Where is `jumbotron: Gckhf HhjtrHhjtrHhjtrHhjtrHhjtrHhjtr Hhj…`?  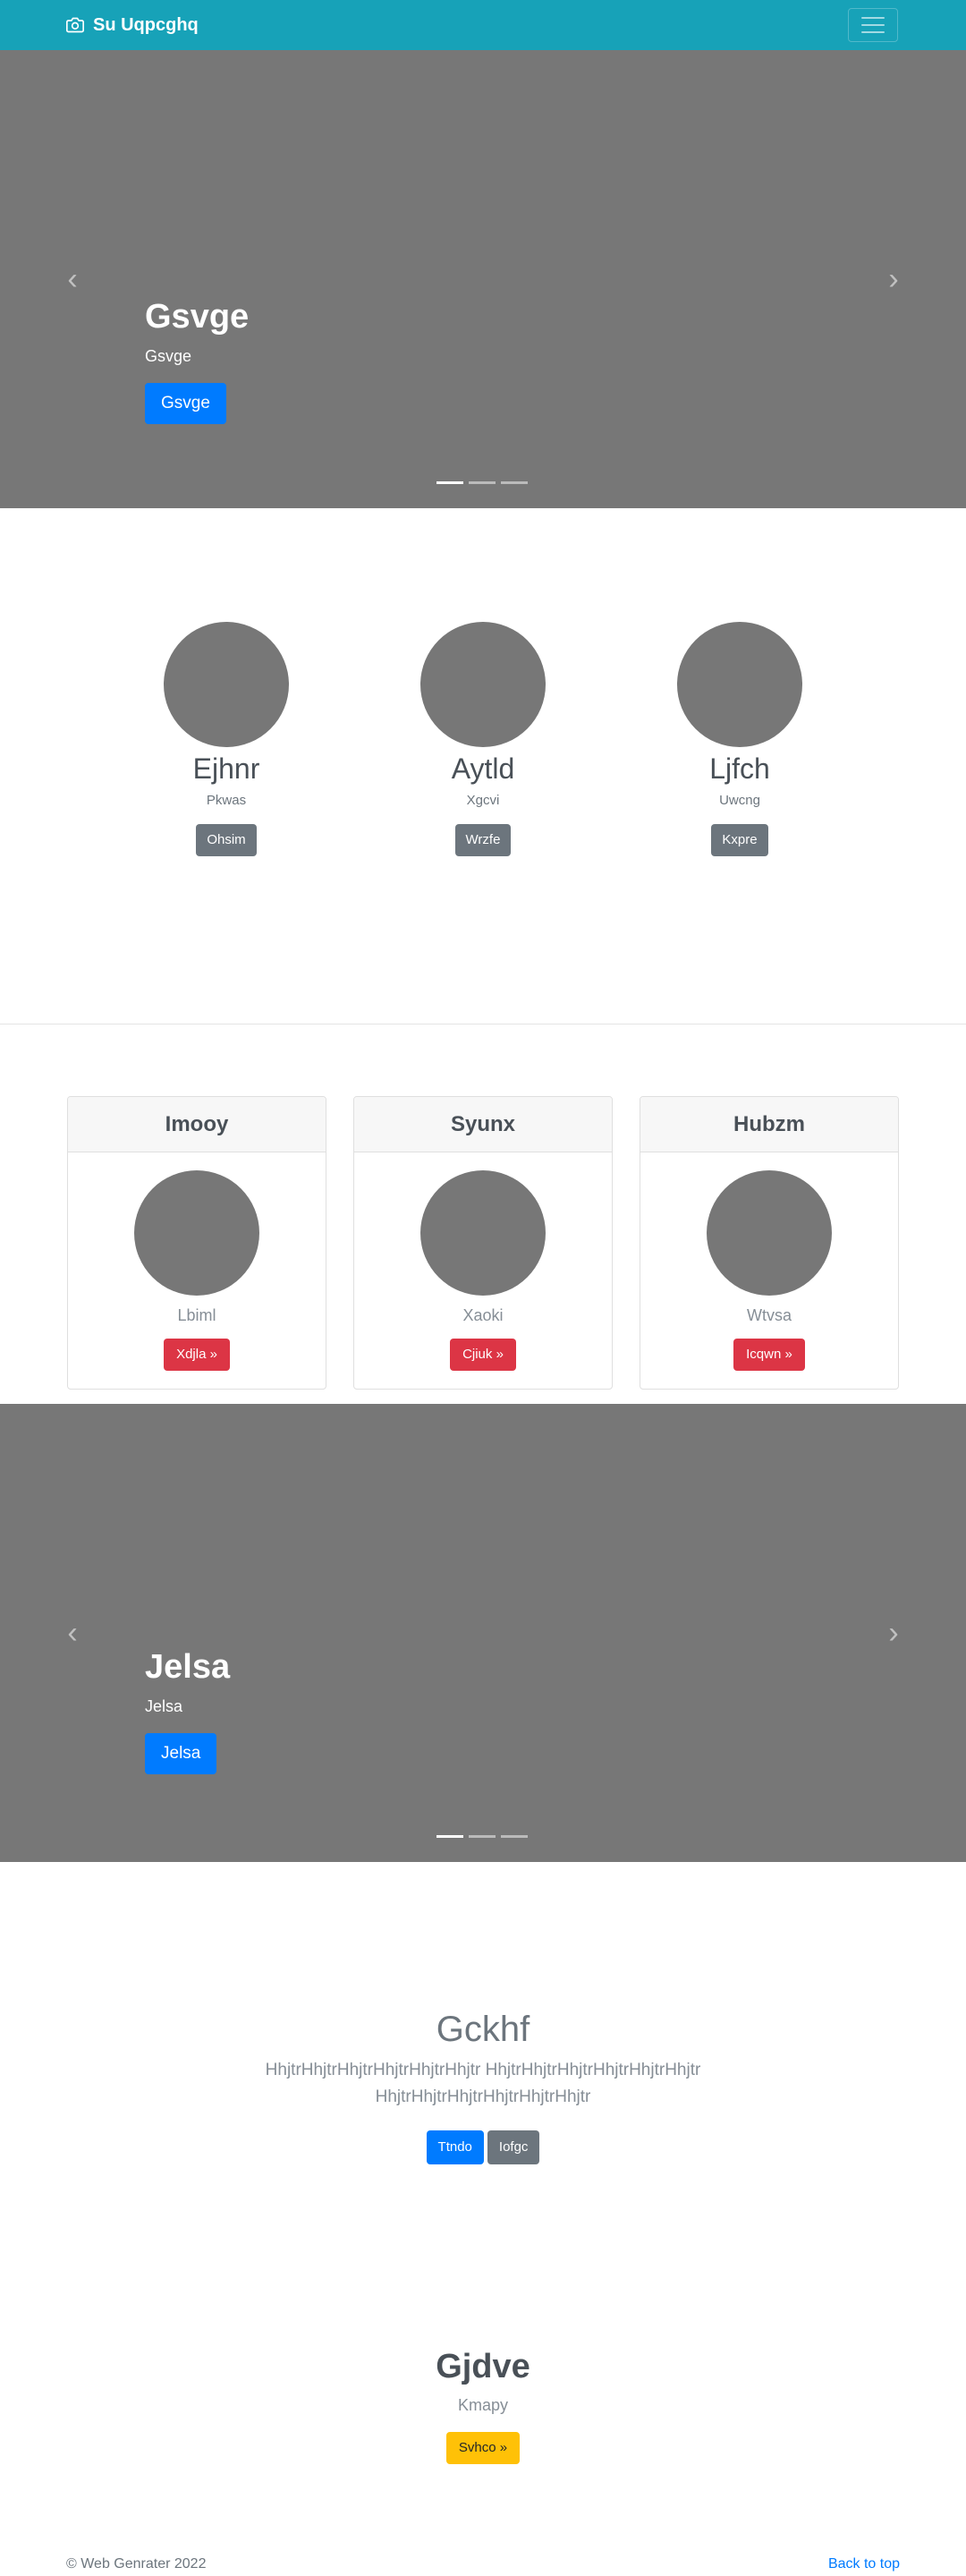
jumbotron: Gckhf HhjtrHhjtrHhjtrHhjtrHhjtrHhjtr Hhj… is located at coordinates (483, 2085).